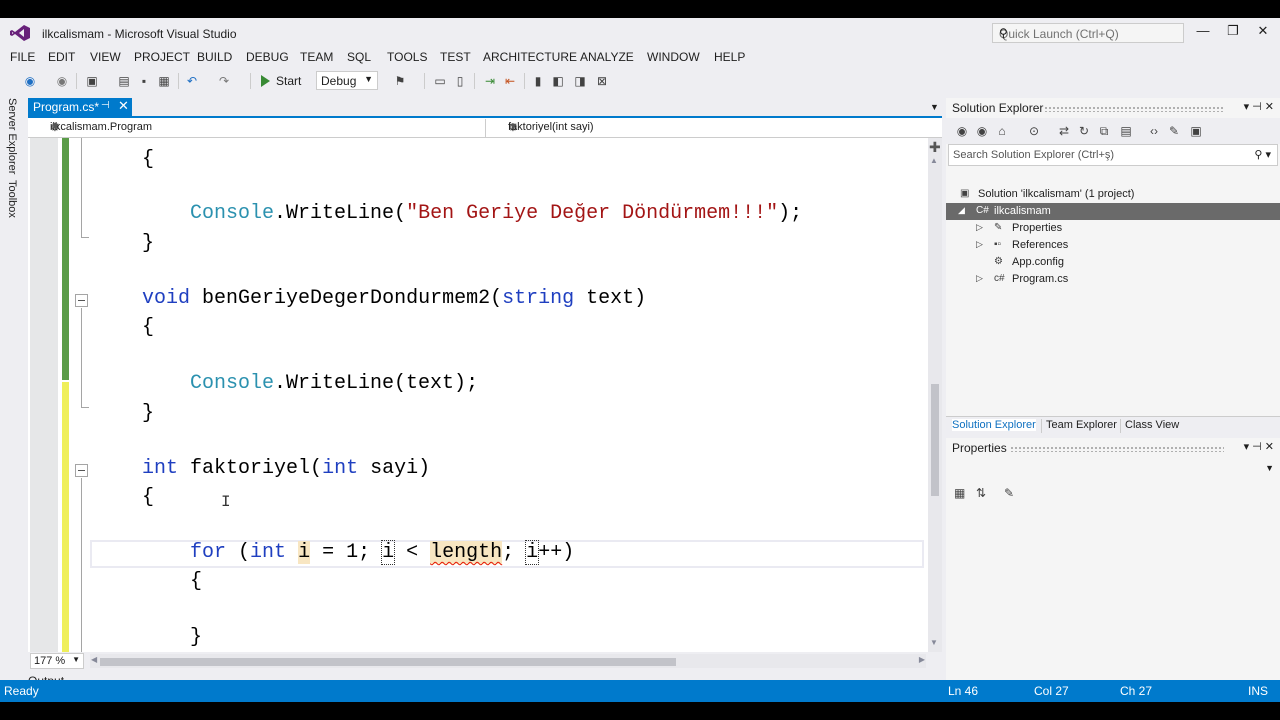  Describe the element at coordinates (934, 160) in the screenshot. I see `scroll-up-icon: ▲` at that location.